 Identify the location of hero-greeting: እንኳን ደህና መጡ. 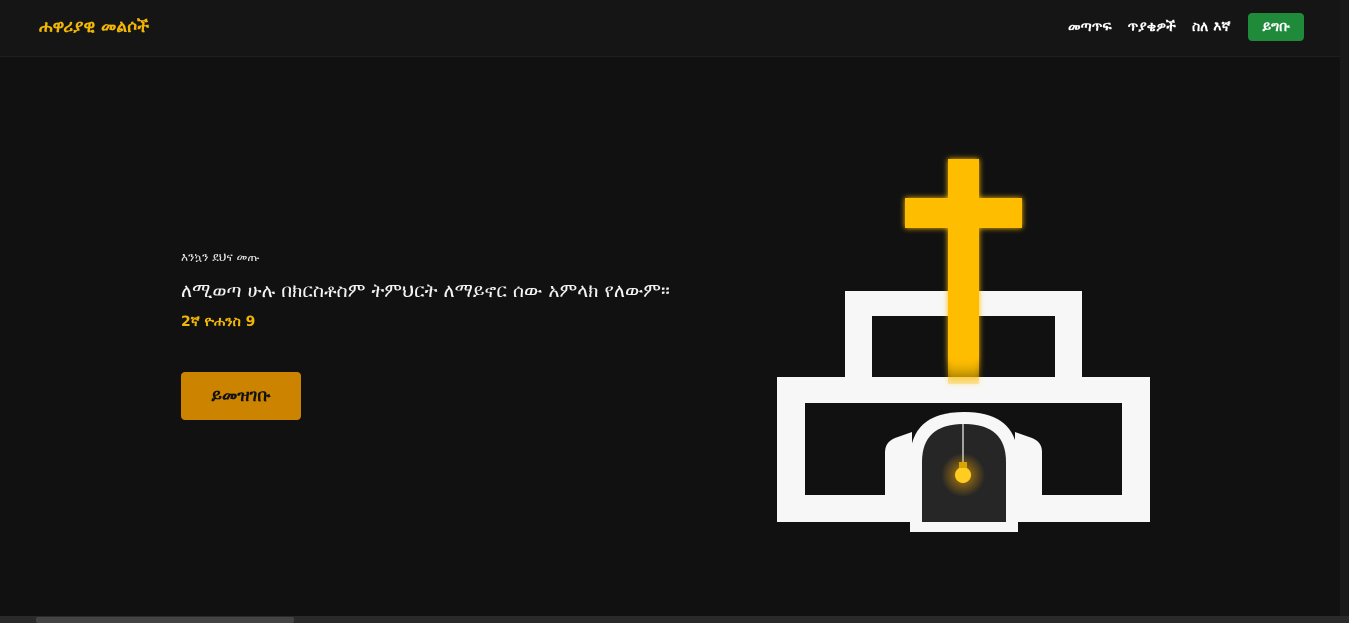
(220, 257).